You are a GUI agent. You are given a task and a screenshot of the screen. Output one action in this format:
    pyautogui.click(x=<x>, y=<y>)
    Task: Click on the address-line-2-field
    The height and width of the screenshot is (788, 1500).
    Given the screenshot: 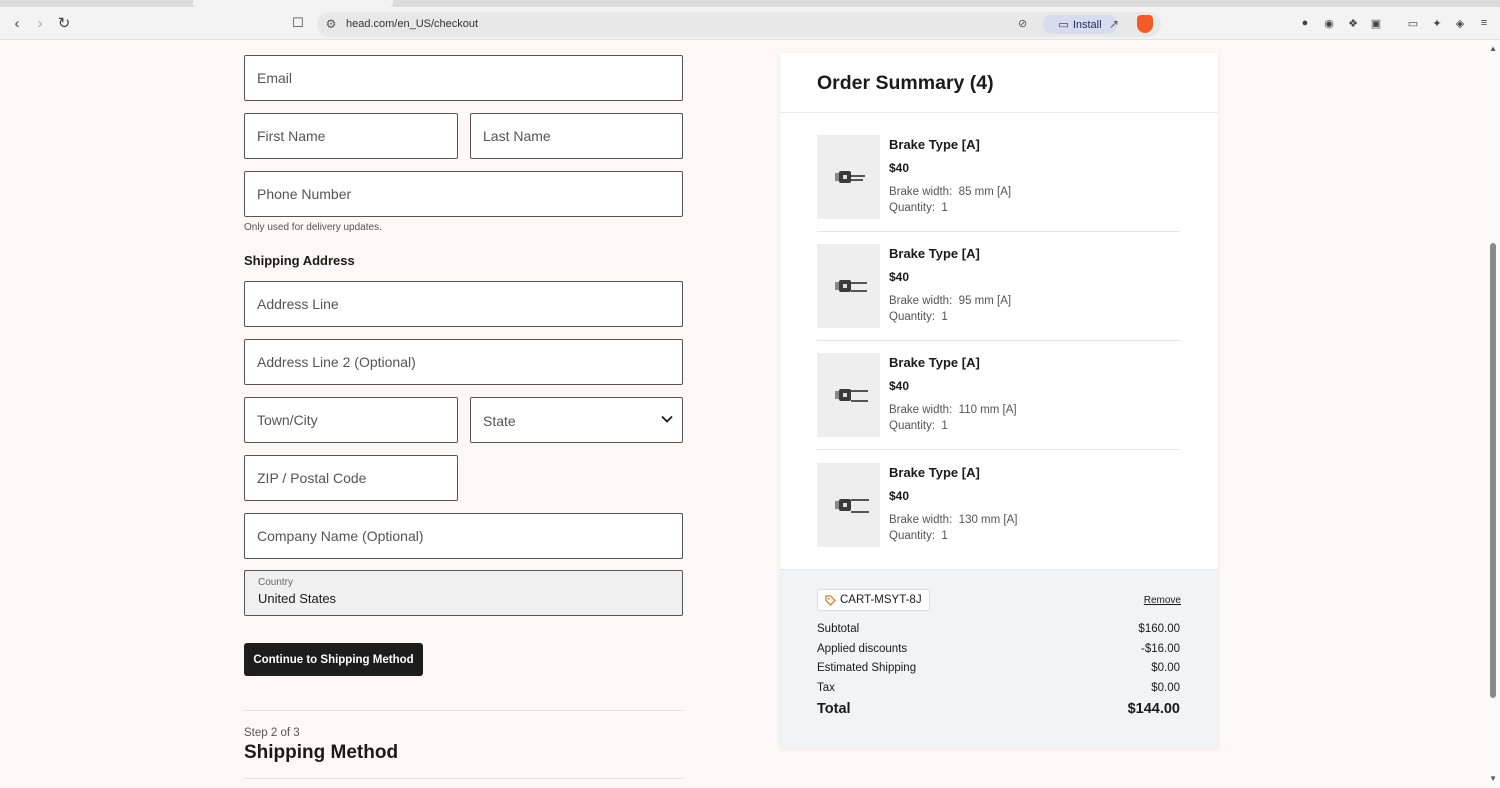 What is the action you would take?
    pyautogui.click(x=463, y=362)
    